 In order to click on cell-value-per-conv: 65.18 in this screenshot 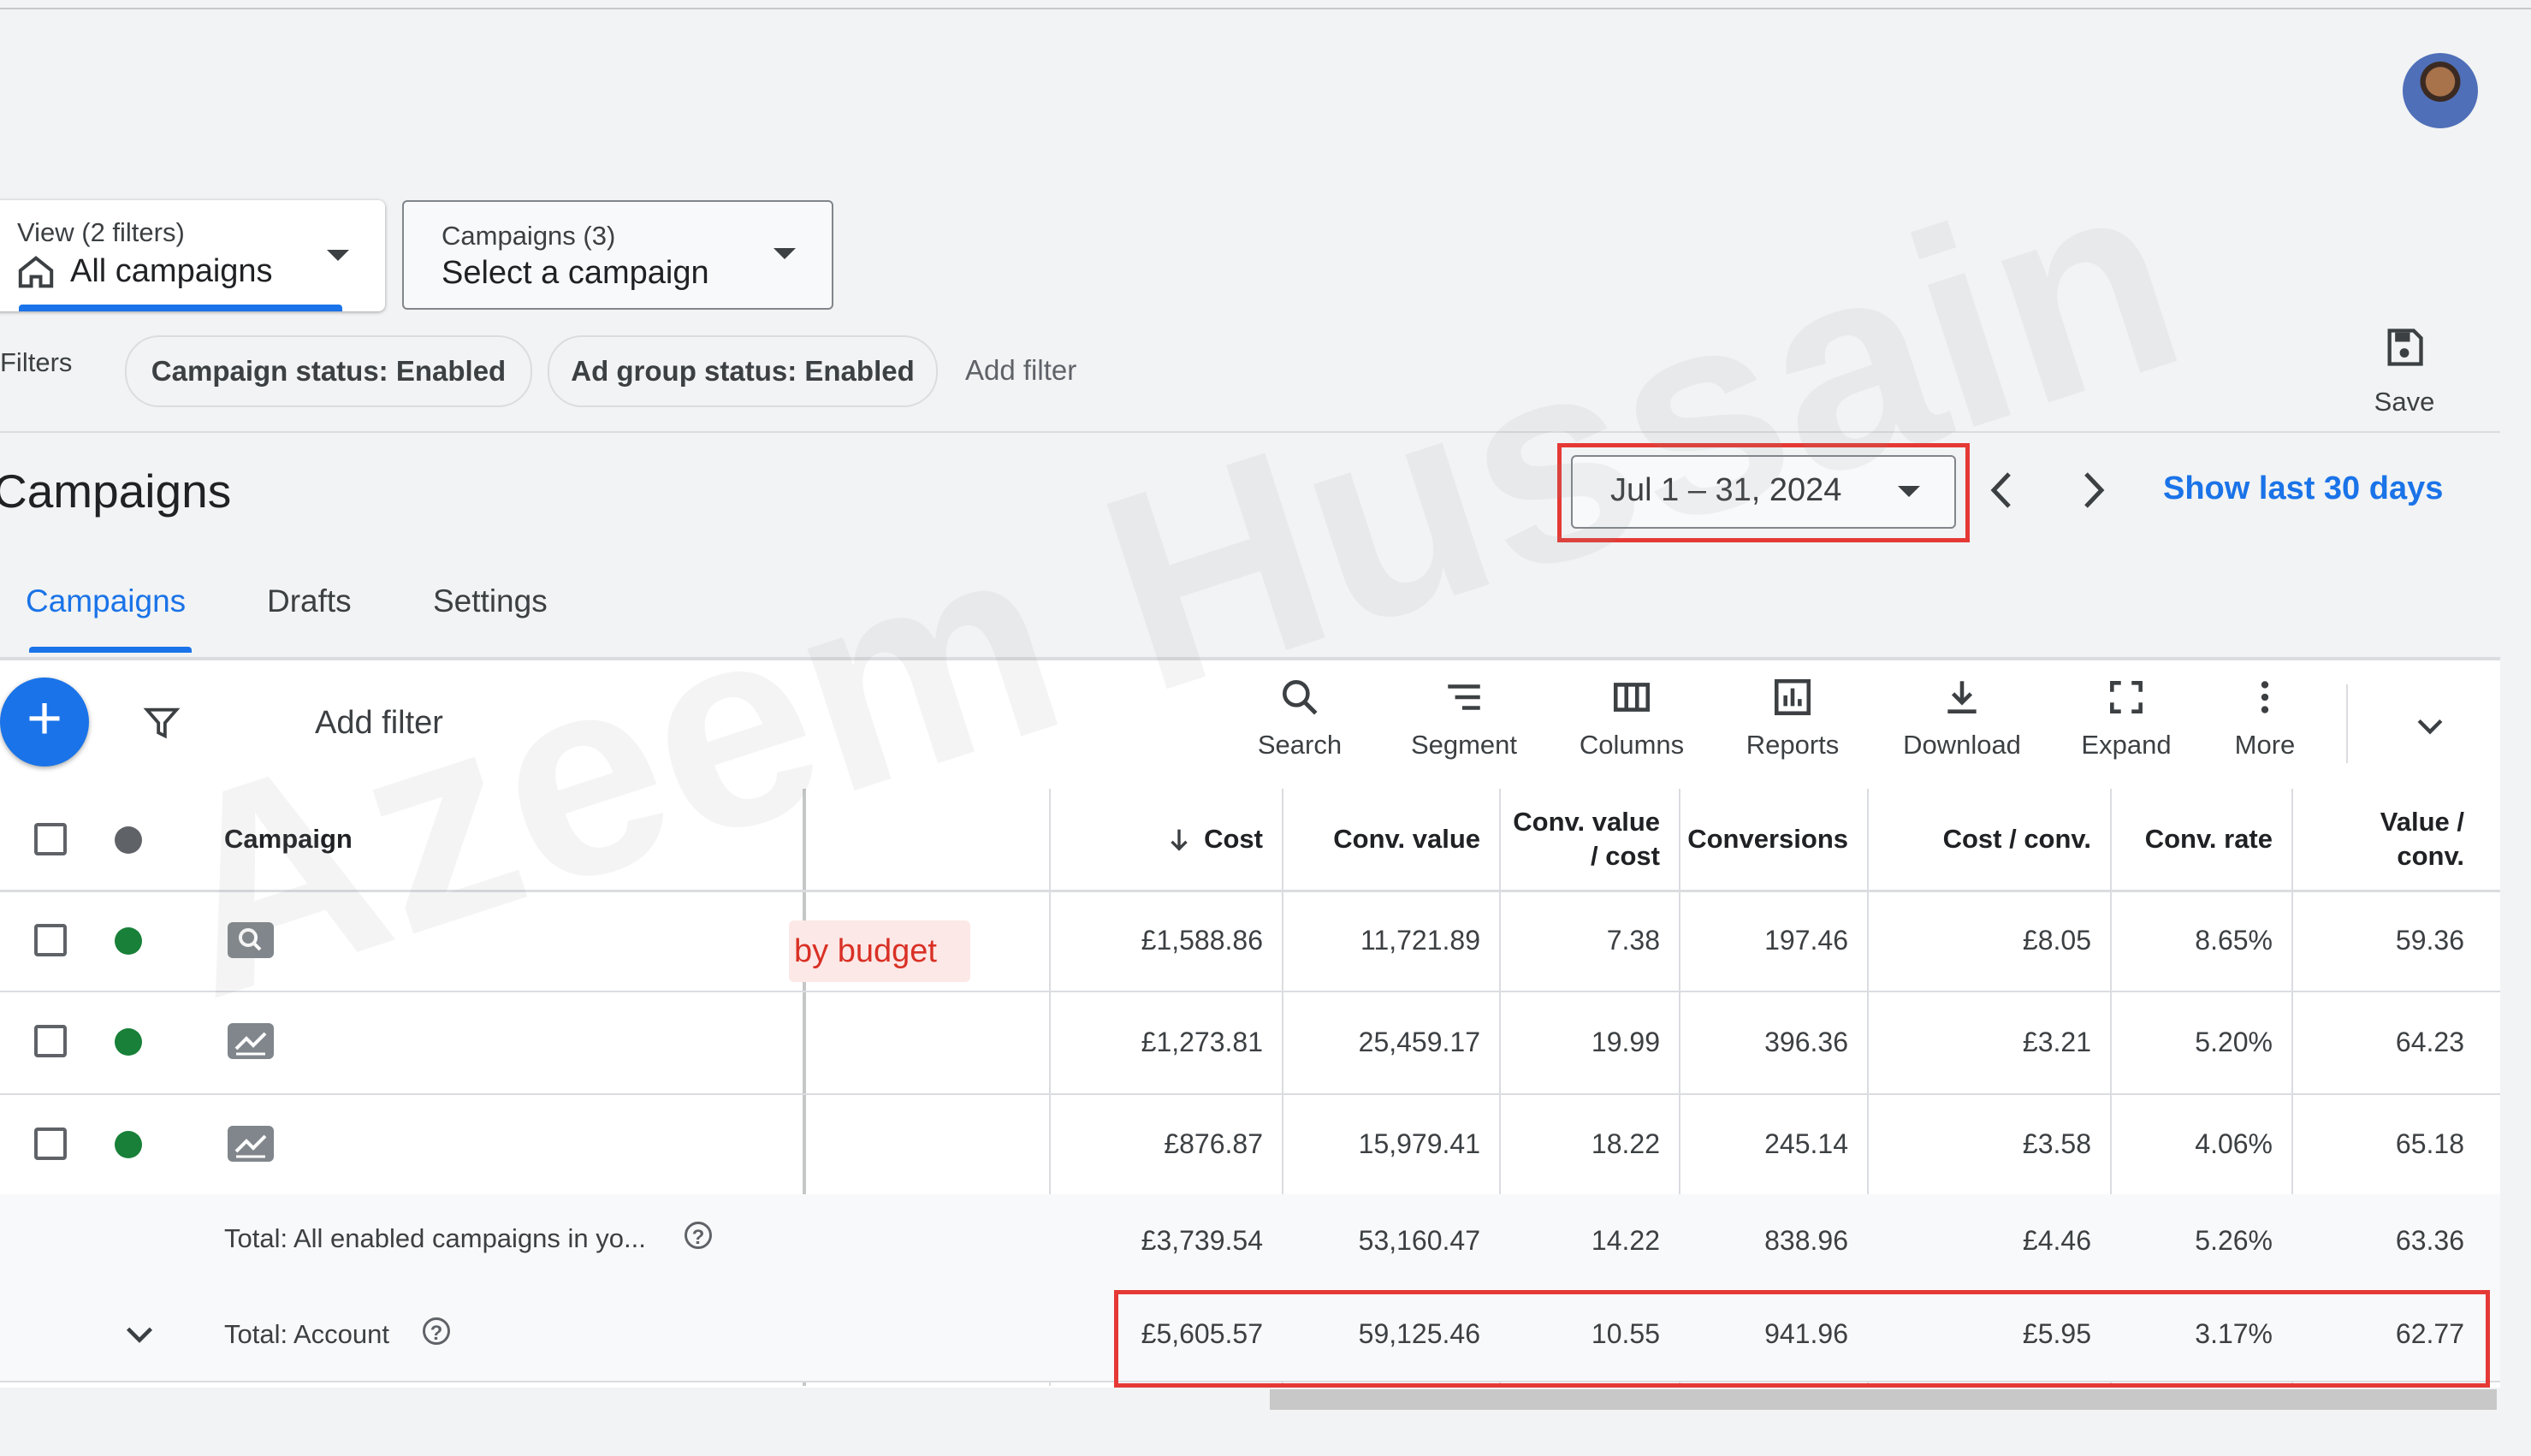, I will do `click(2429, 1143)`.